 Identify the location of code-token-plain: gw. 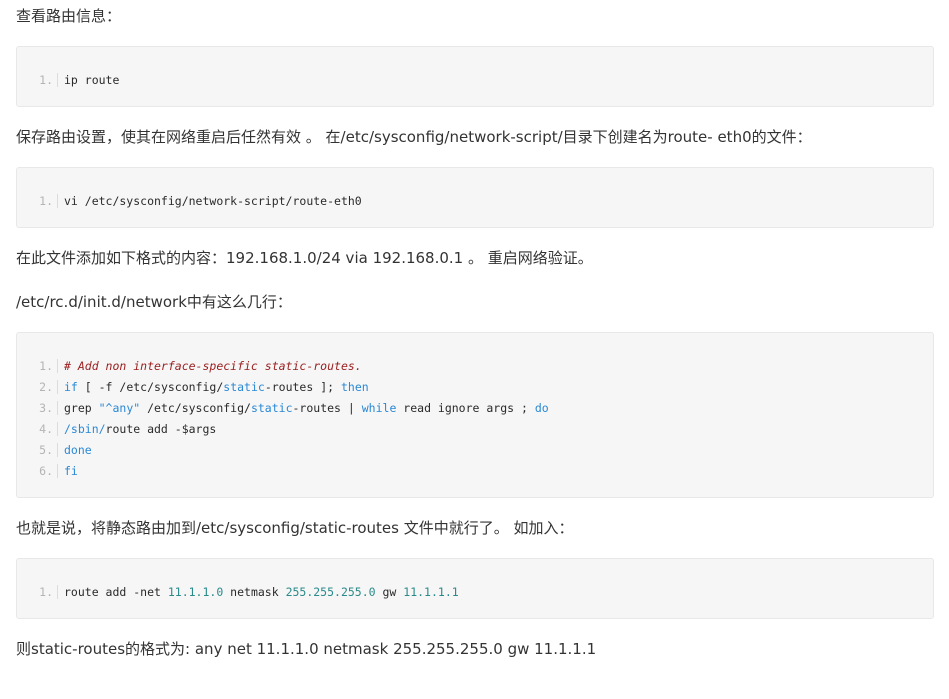
(389, 591).